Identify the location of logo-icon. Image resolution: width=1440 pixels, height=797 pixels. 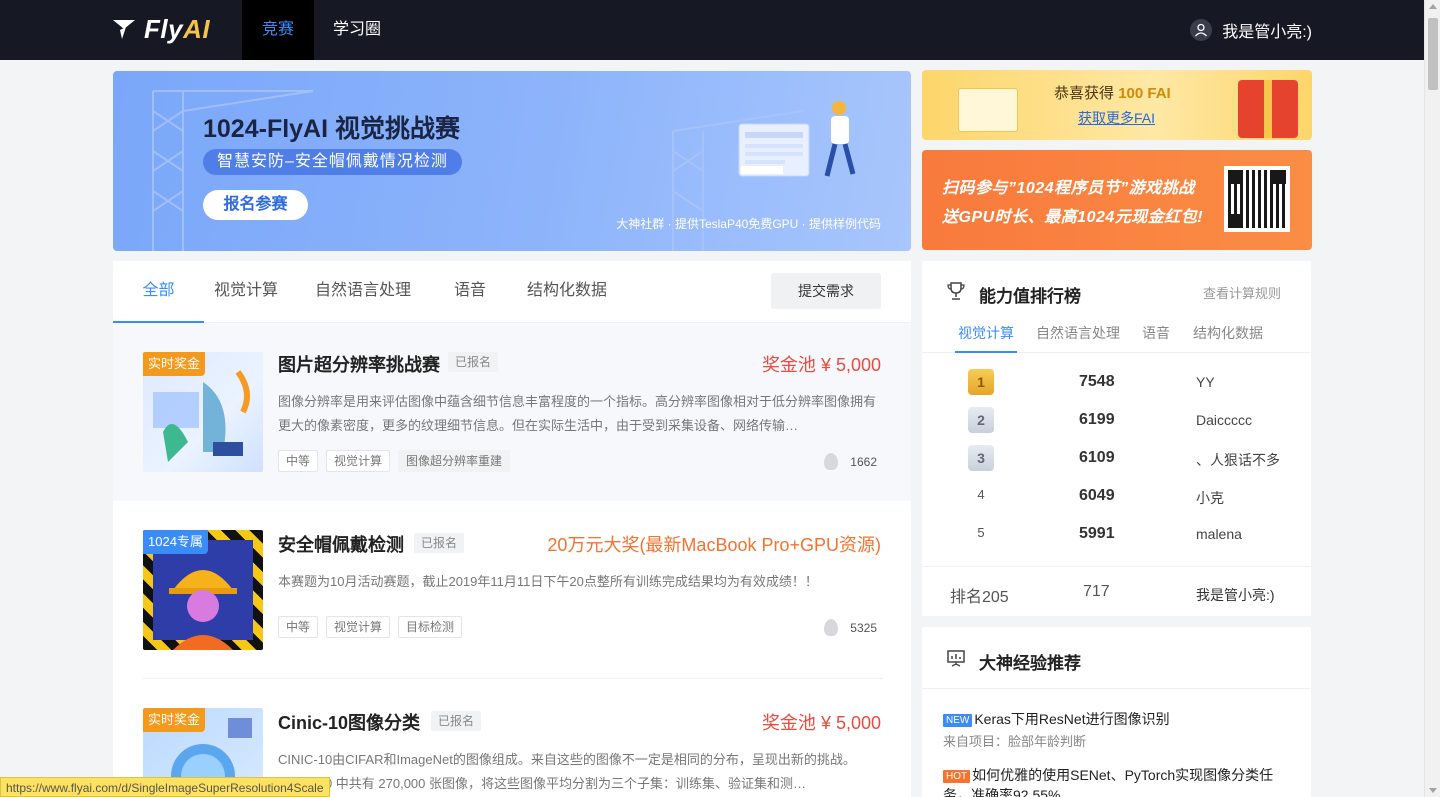
(124, 29).